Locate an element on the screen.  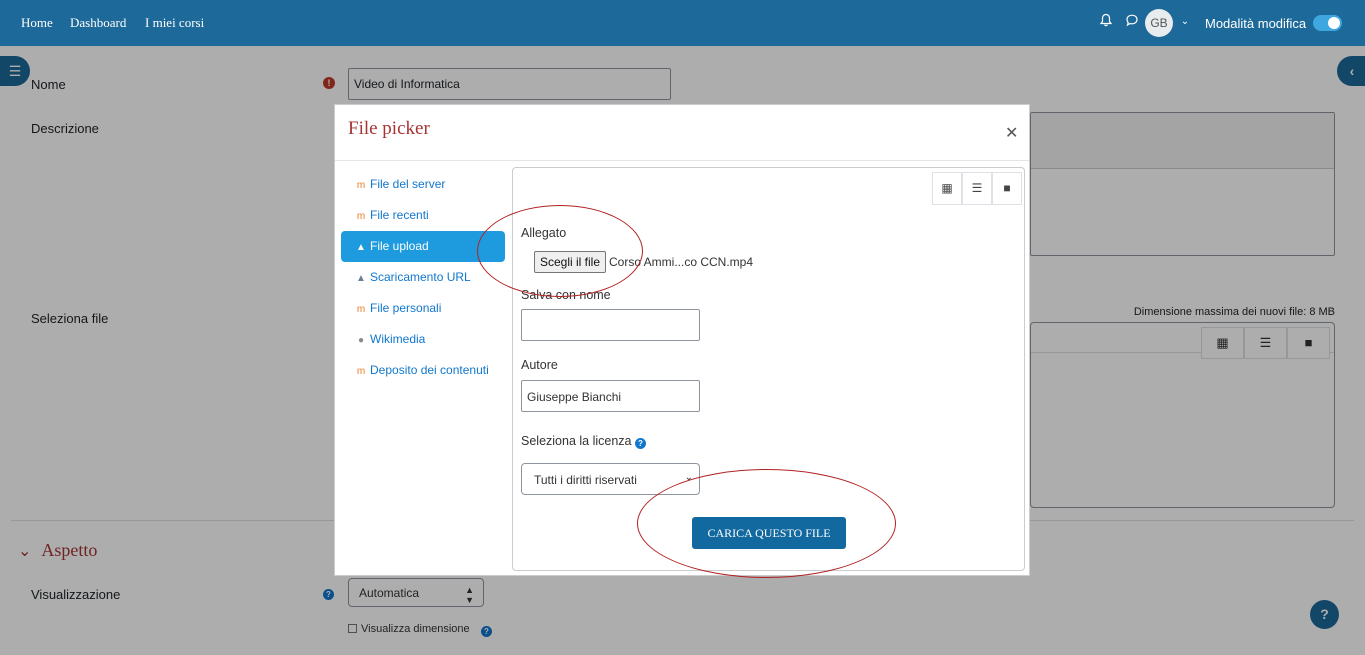
download-url-icon: ▲ is located at coordinates (361, 278).